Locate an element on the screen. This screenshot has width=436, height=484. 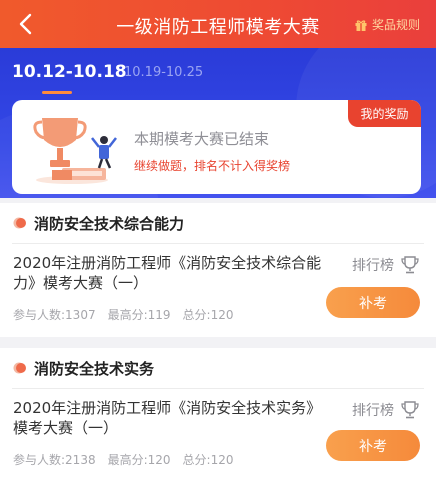
exam-stats: 参与人数:2138 最高分:120 总分:120 is located at coordinates (123, 459).